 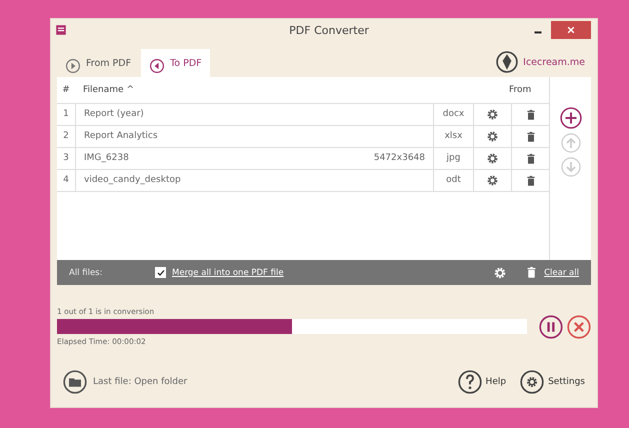 I want to click on file-name: IMG_6238, so click(x=214, y=158).